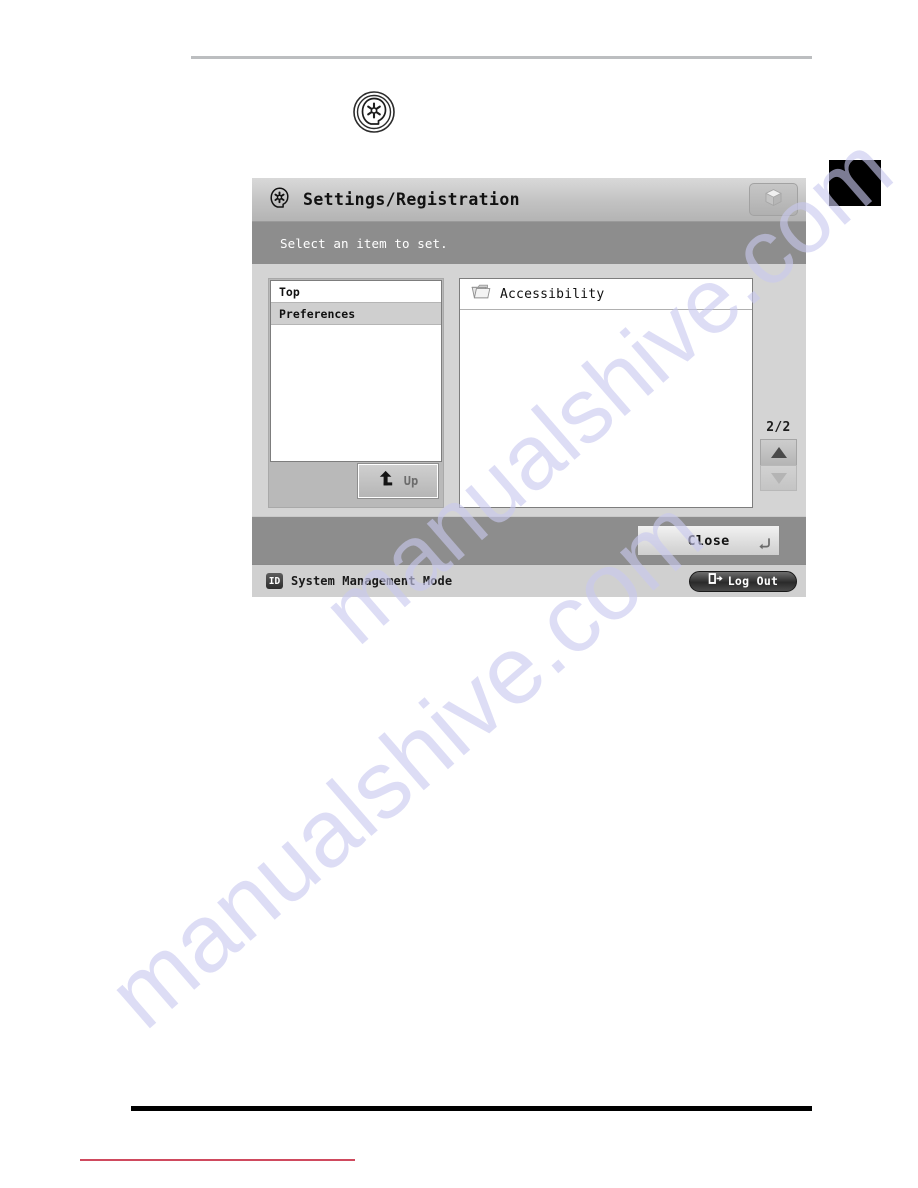  I want to click on id-badge: ID, so click(274, 581).